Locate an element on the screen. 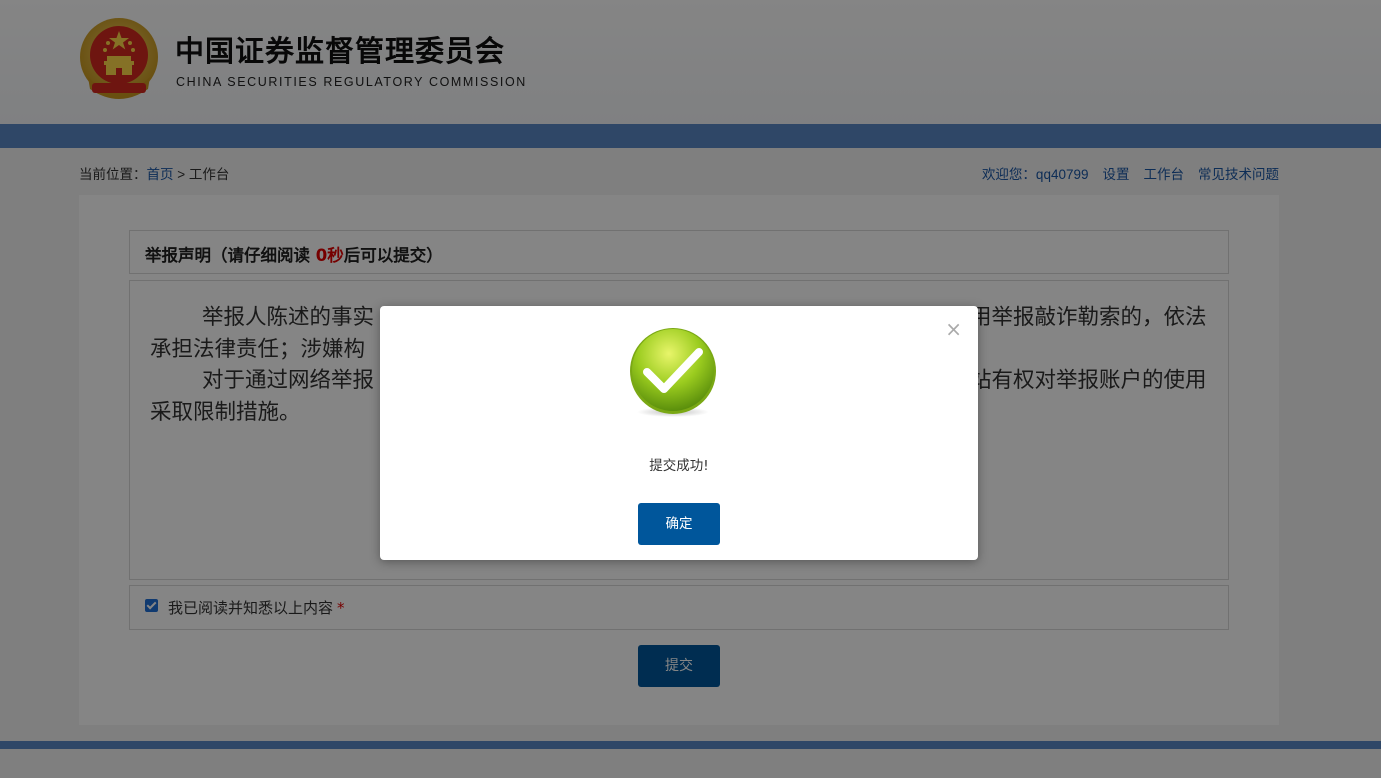  success-dialog: × 提交成功! 确定 is located at coordinates (679, 433).